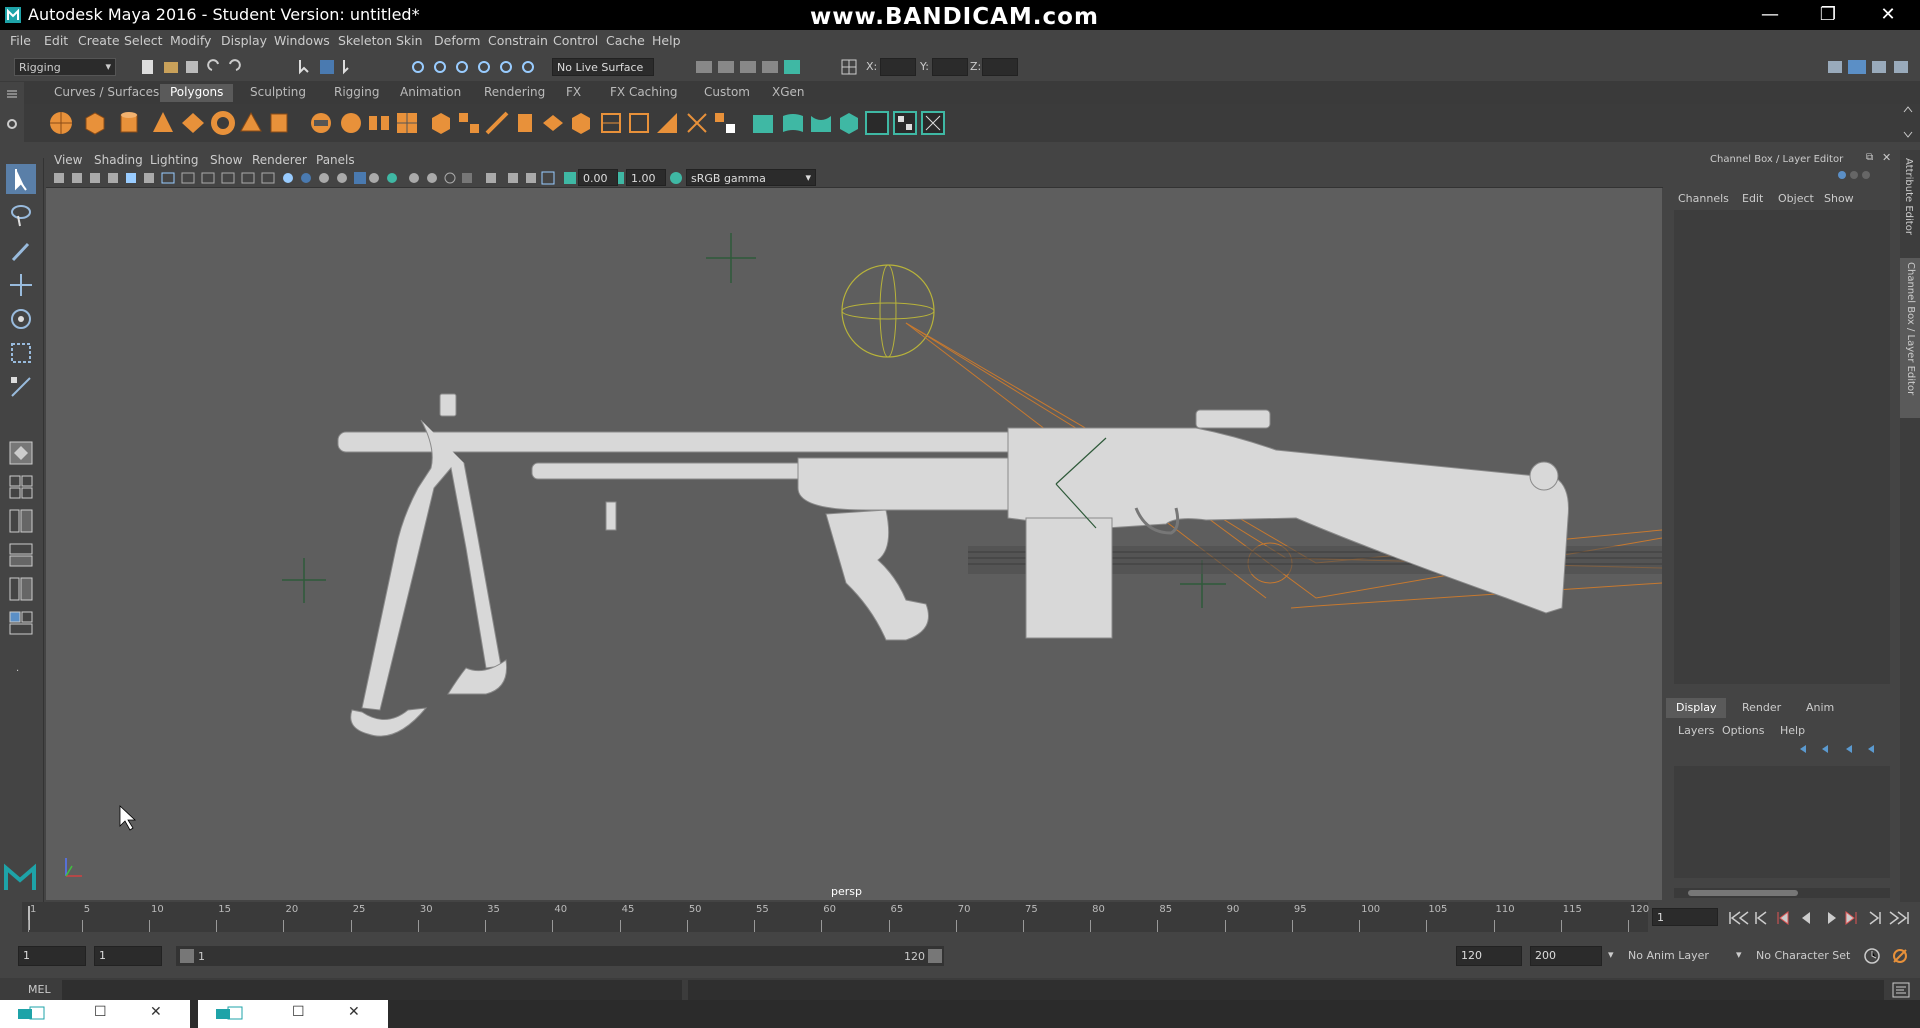 The width and height of the screenshot is (1920, 1028). What do you see at coordinates (611, 123) in the screenshot?
I see `insert-edgeloop-icon` at bounding box center [611, 123].